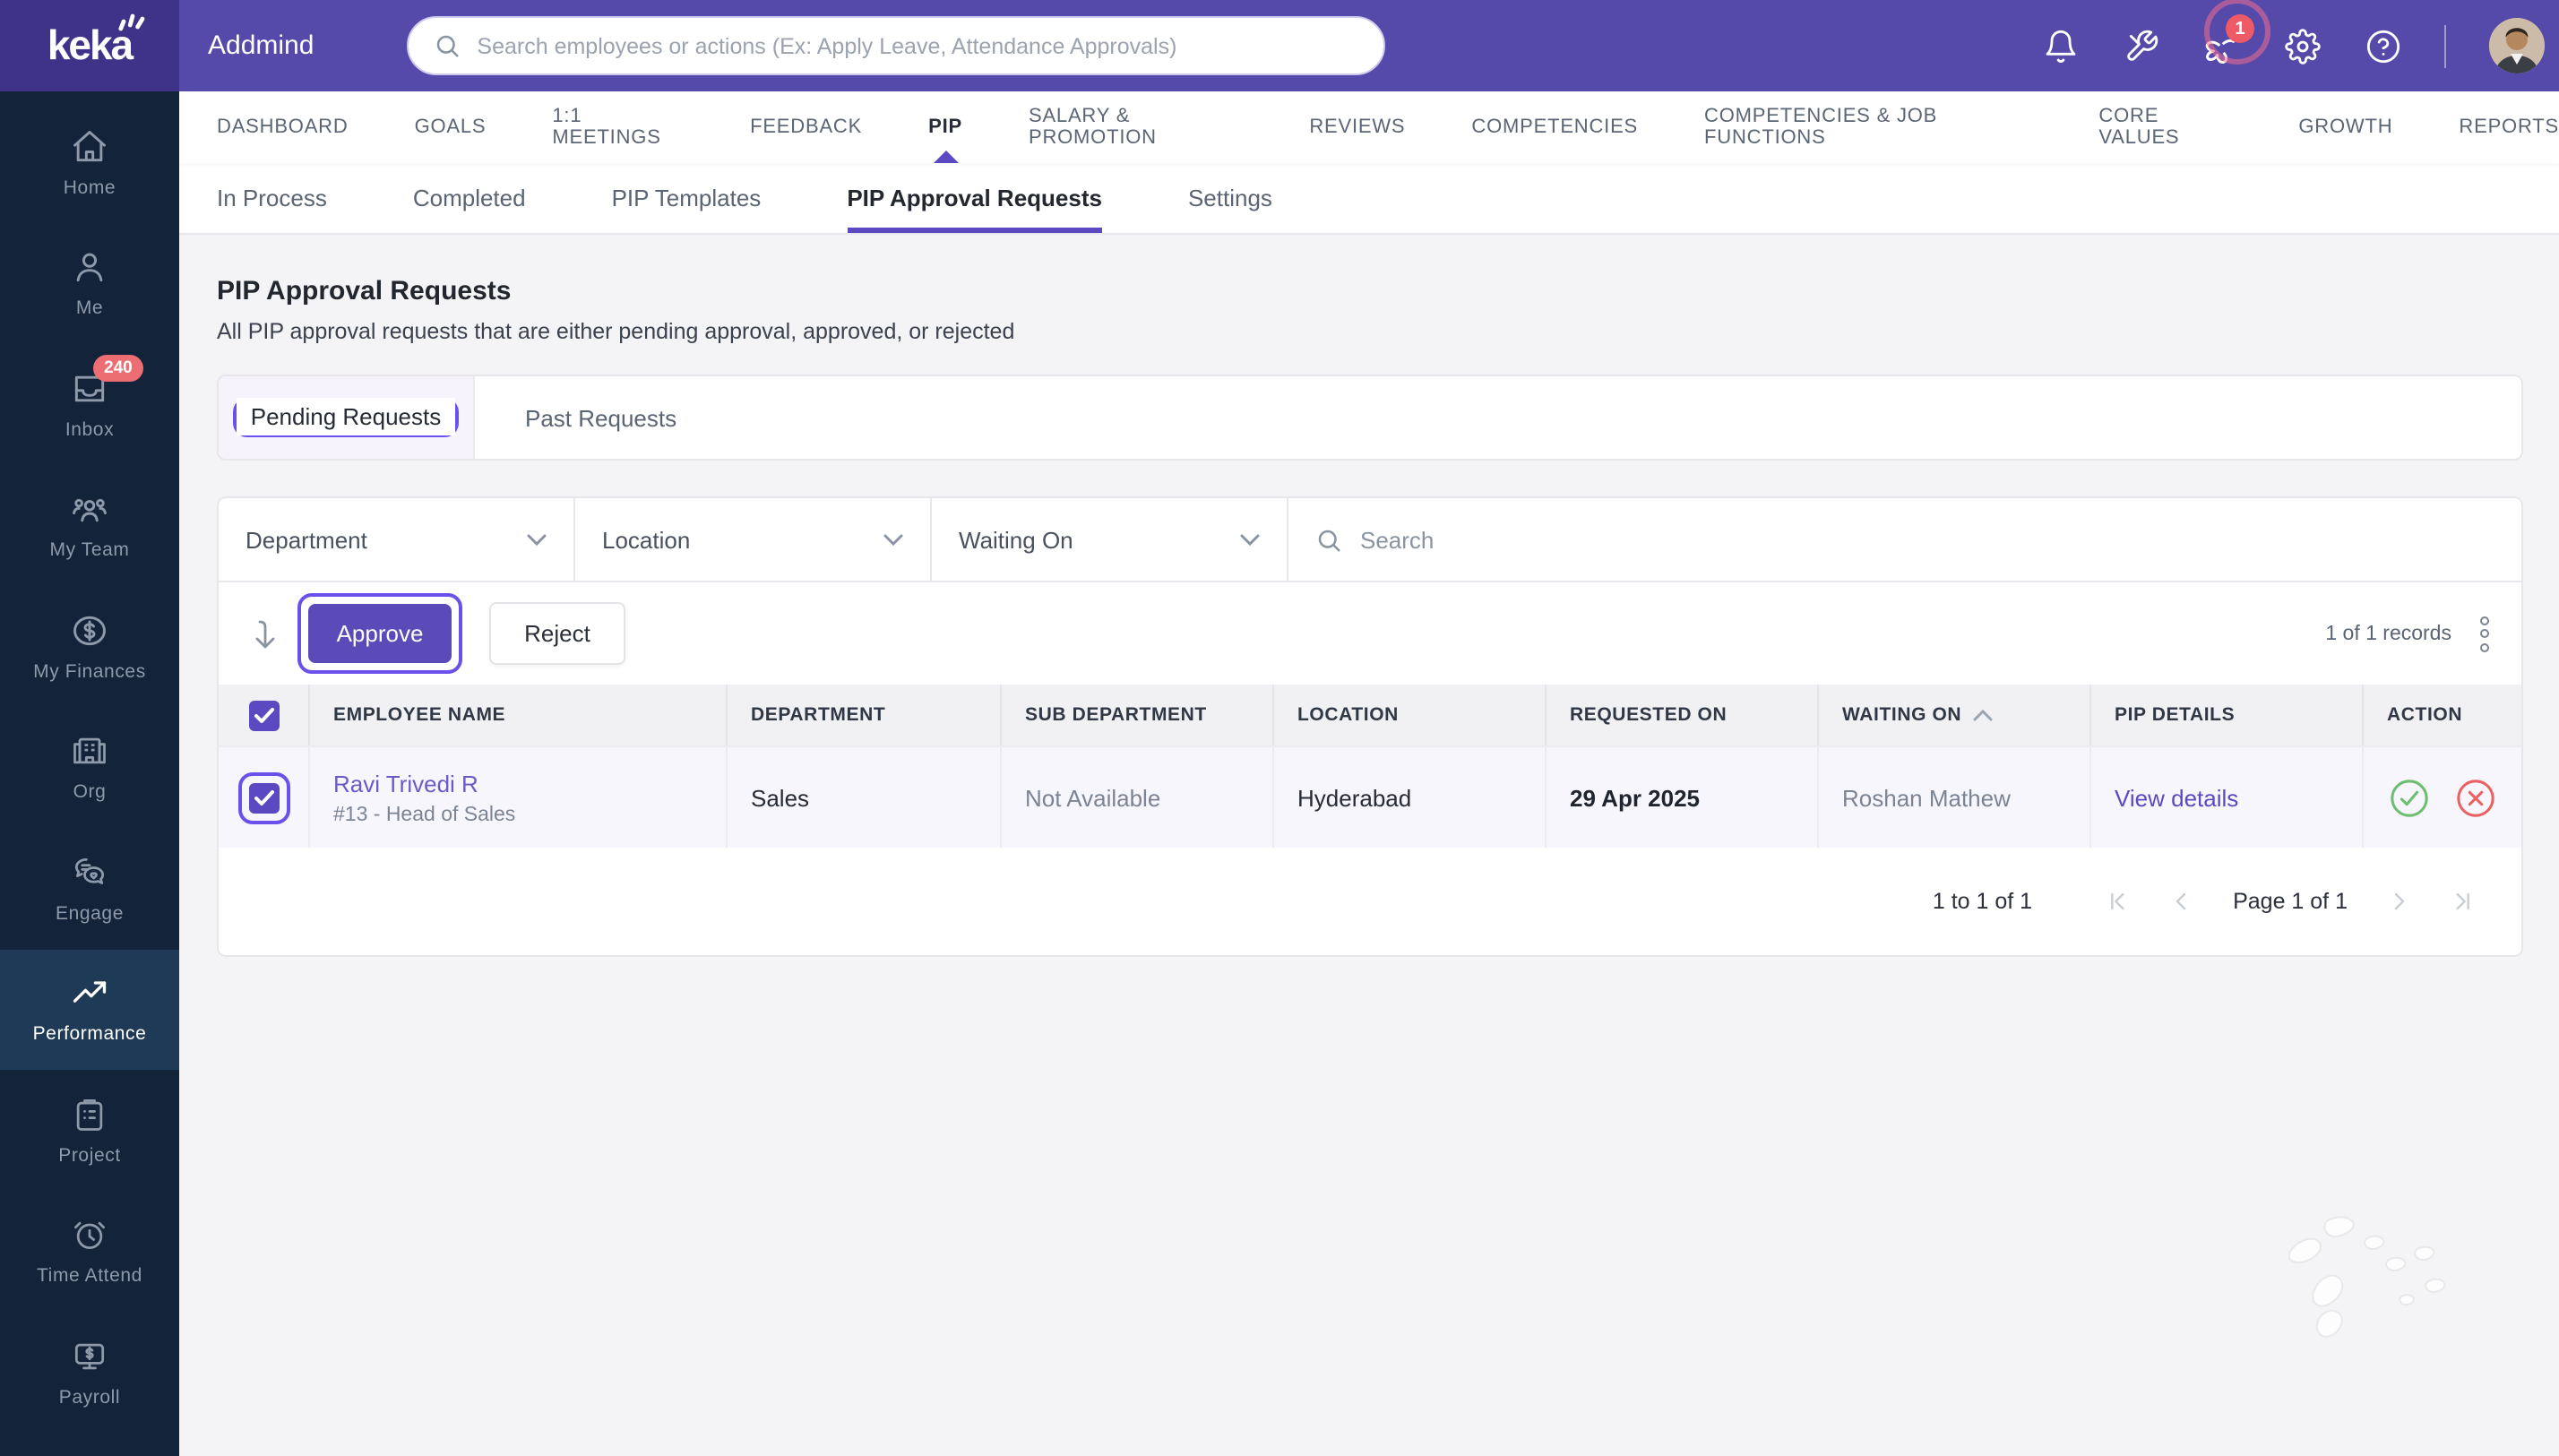  What do you see at coordinates (89, 646) in the screenshot?
I see `sidebar-item-my-finances: My Finances` at bounding box center [89, 646].